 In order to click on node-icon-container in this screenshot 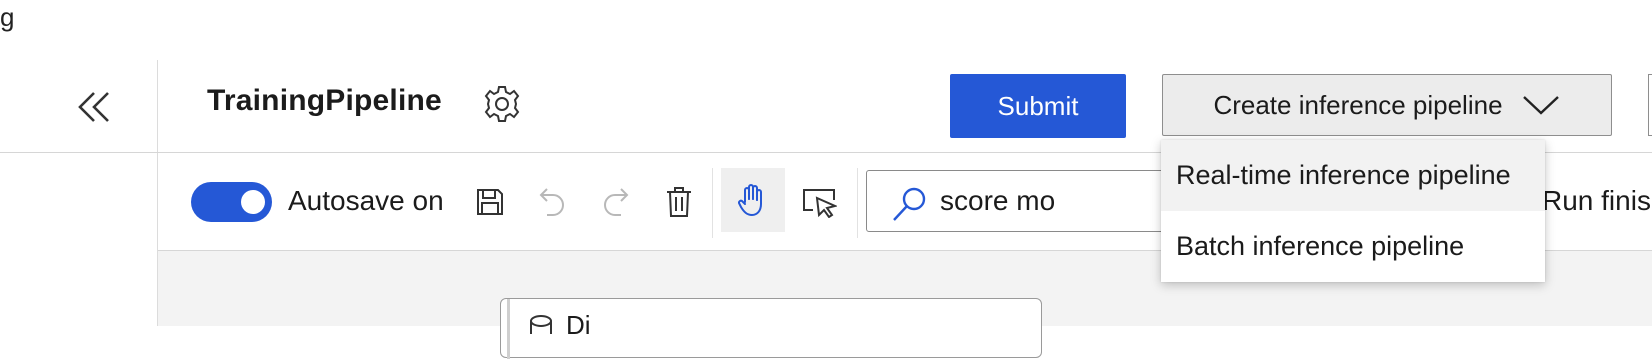, I will do `click(541, 324)`.